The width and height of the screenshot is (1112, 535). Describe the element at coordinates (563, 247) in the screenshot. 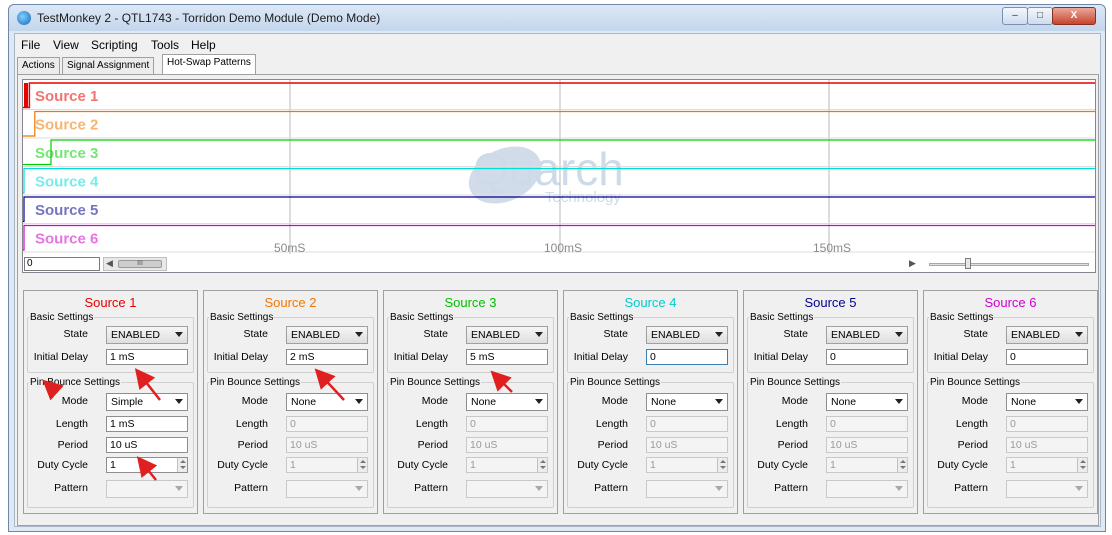

I see `time-label: 100mS` at that location.